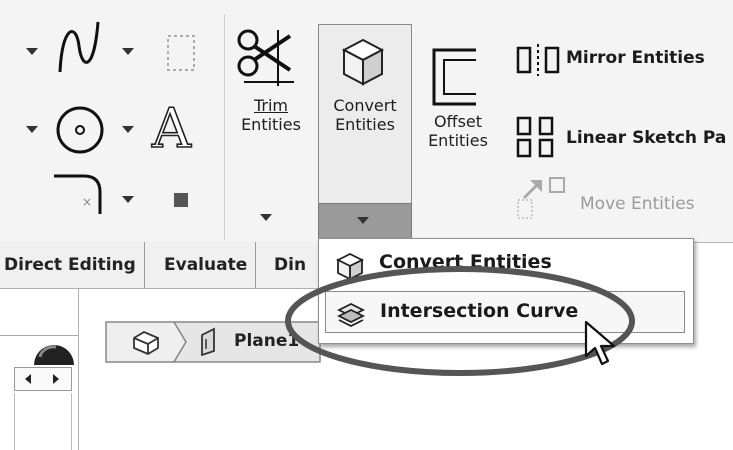  Describe the element at coordinates (266, 57) in the screenshot. I see `trim-entities-icon` at that location.